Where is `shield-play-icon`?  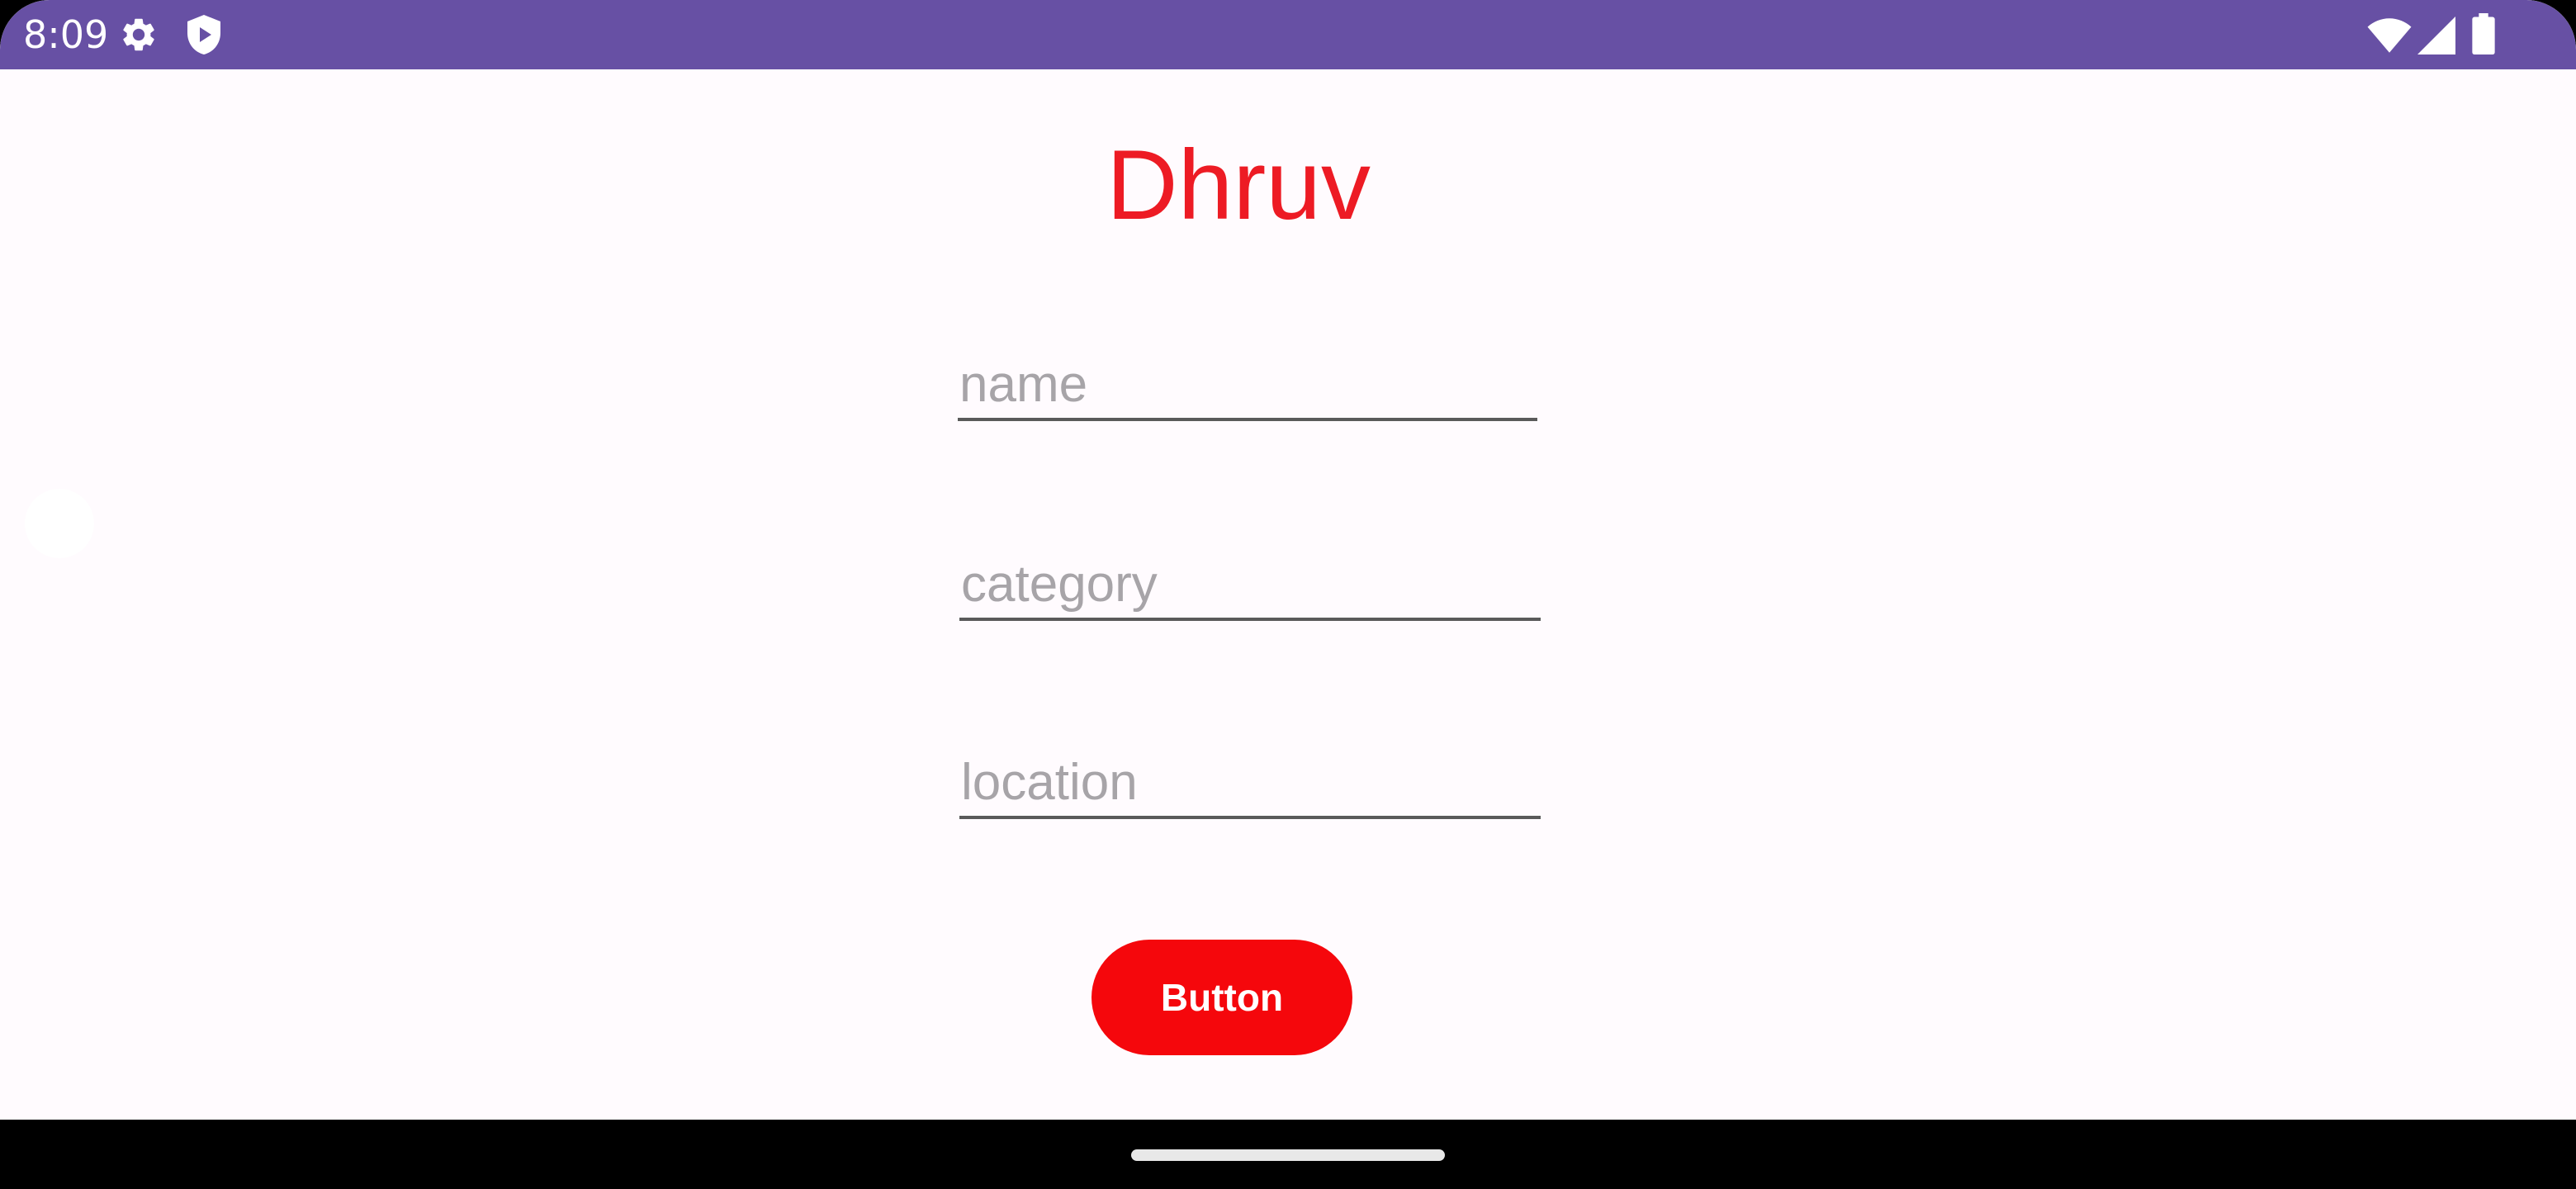 shield-play-icon is located at coordinates (203, 34).